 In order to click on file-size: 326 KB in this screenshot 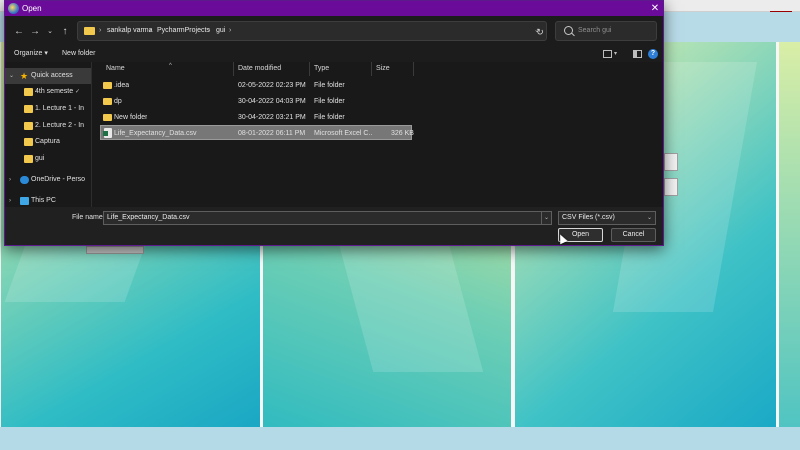, I will do `click(402, 133)`.